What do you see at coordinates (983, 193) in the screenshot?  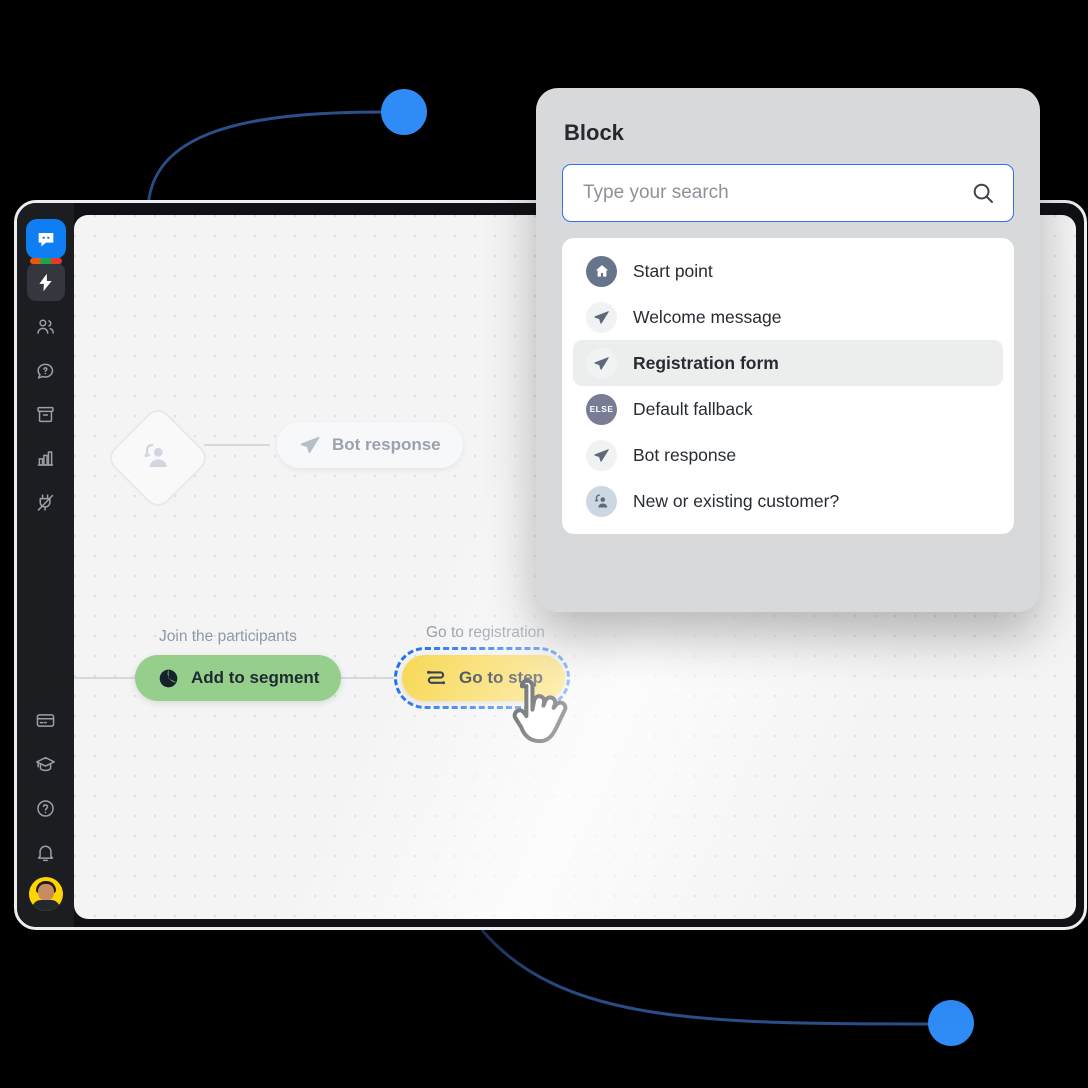 I see `search-icon` at bounding box center [983, 193].